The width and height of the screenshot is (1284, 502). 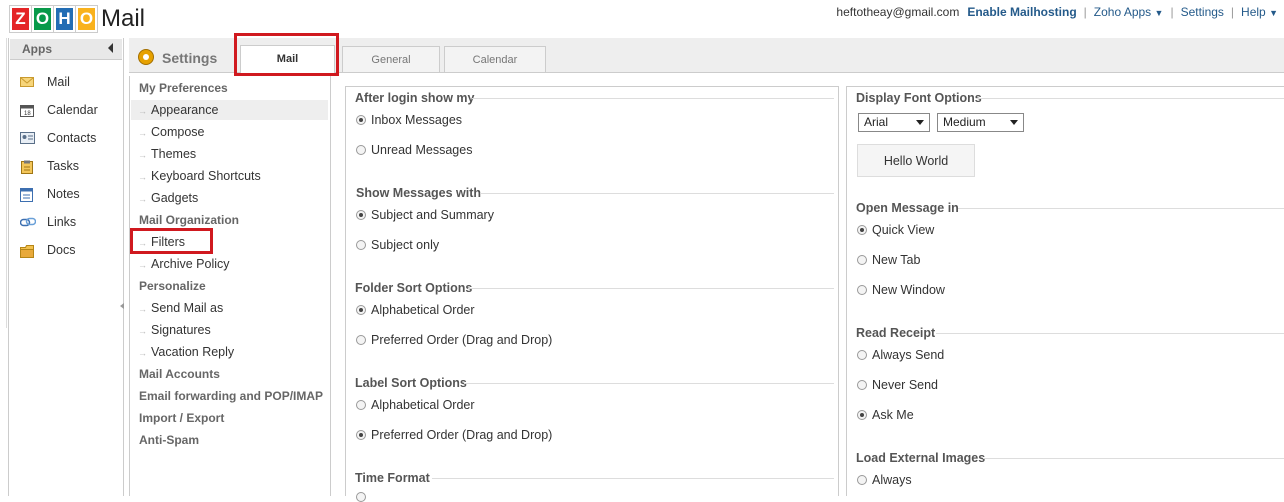 I want to click on pref-item-keyboard-shortcuts: → Keyboard Shortcuts, so click(x=229, y=176).